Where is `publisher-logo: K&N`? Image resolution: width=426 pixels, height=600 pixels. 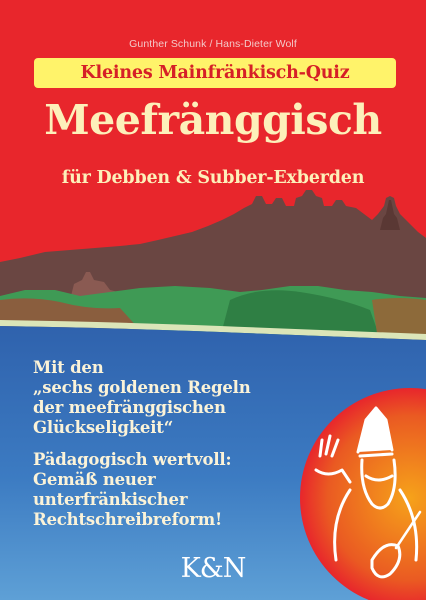
publisher-logo: K&N is located at coordinates (213, 568).